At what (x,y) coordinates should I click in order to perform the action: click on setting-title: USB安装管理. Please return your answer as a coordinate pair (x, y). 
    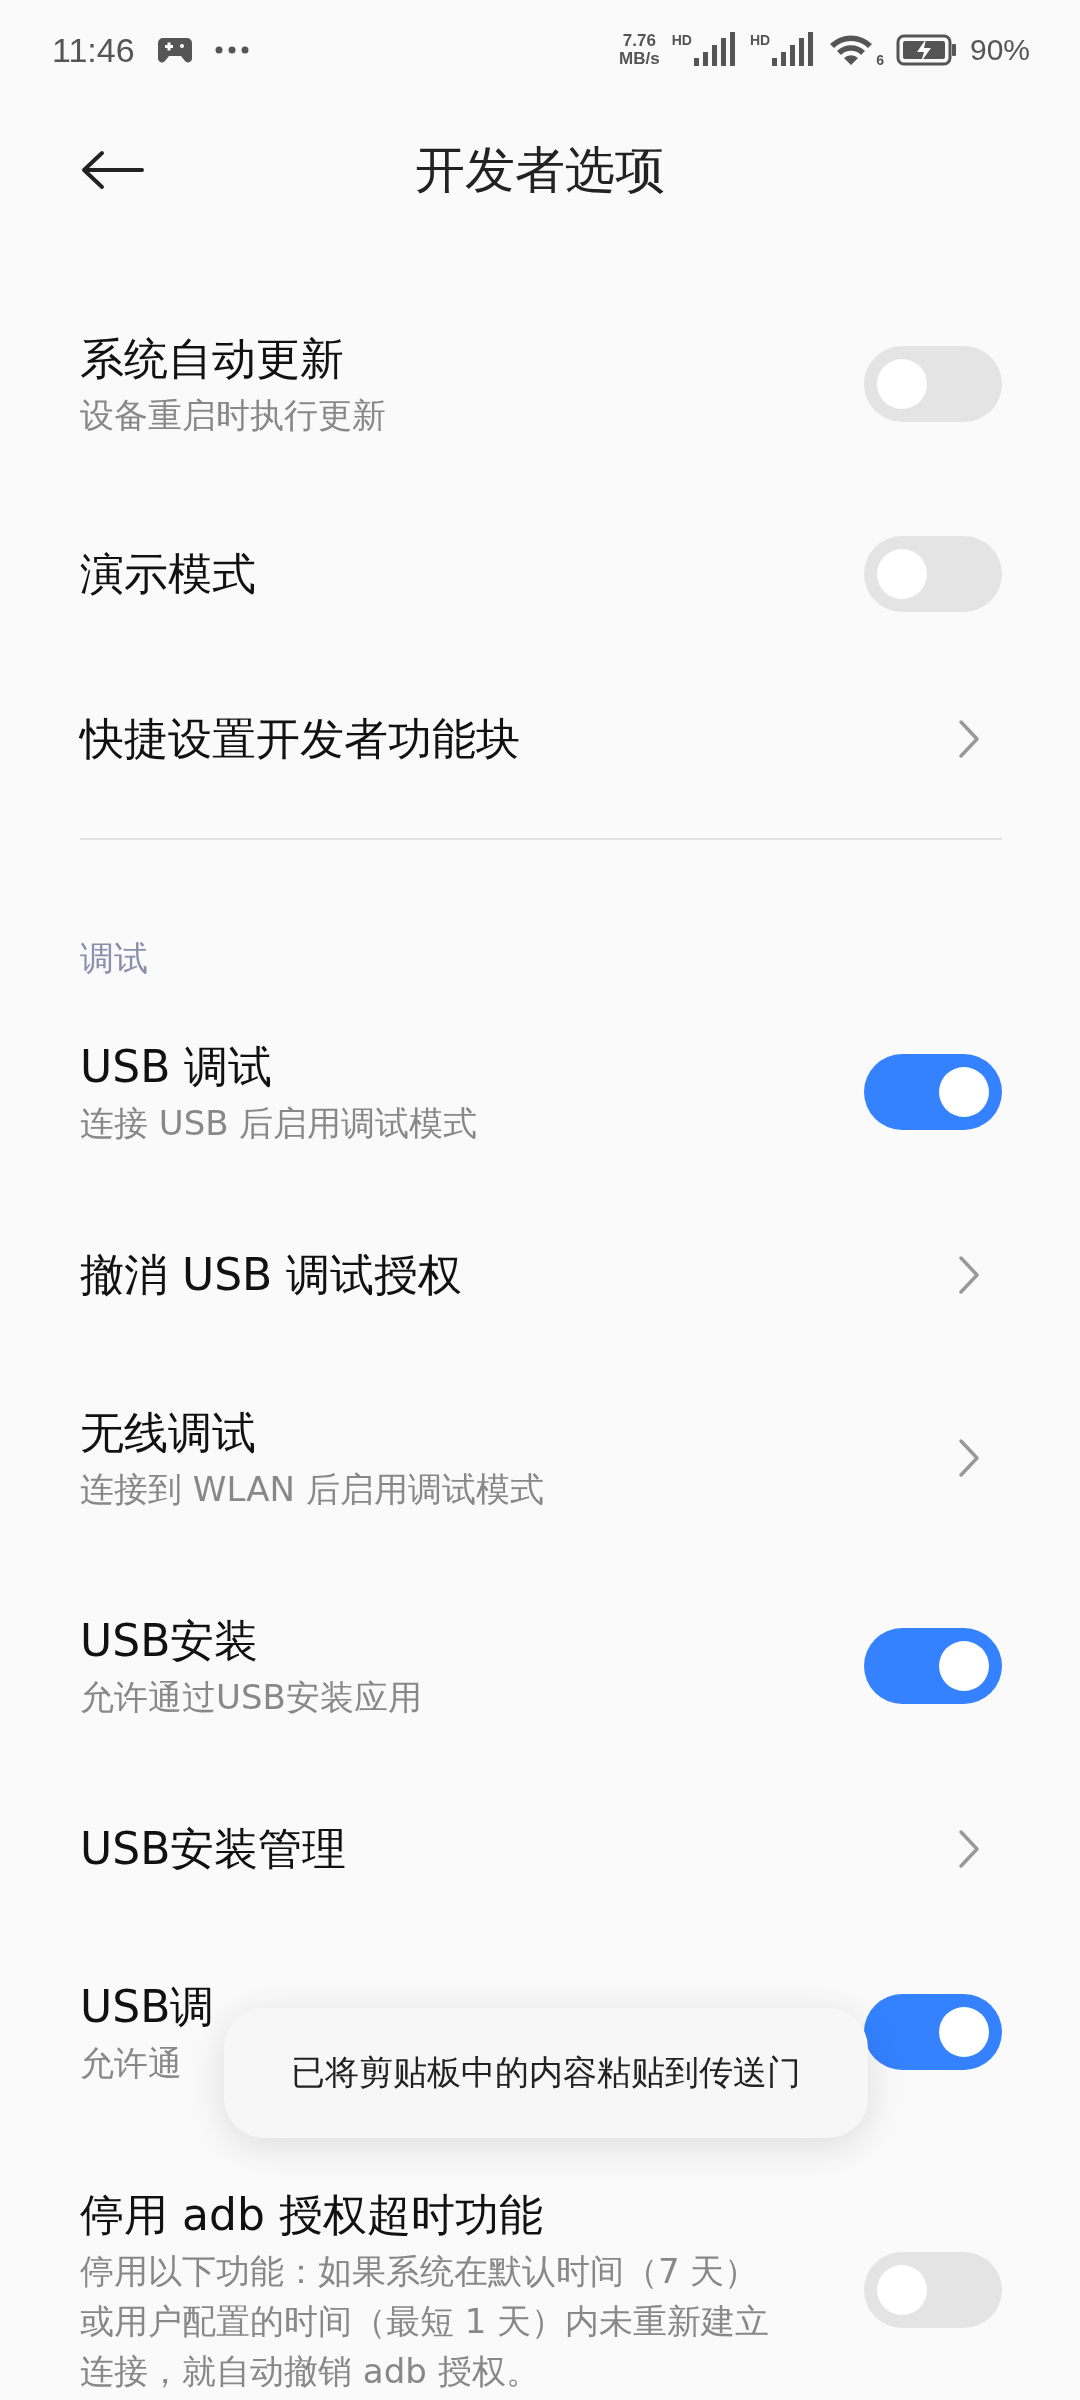
    Looking at the image, I should click on (213, 1849).